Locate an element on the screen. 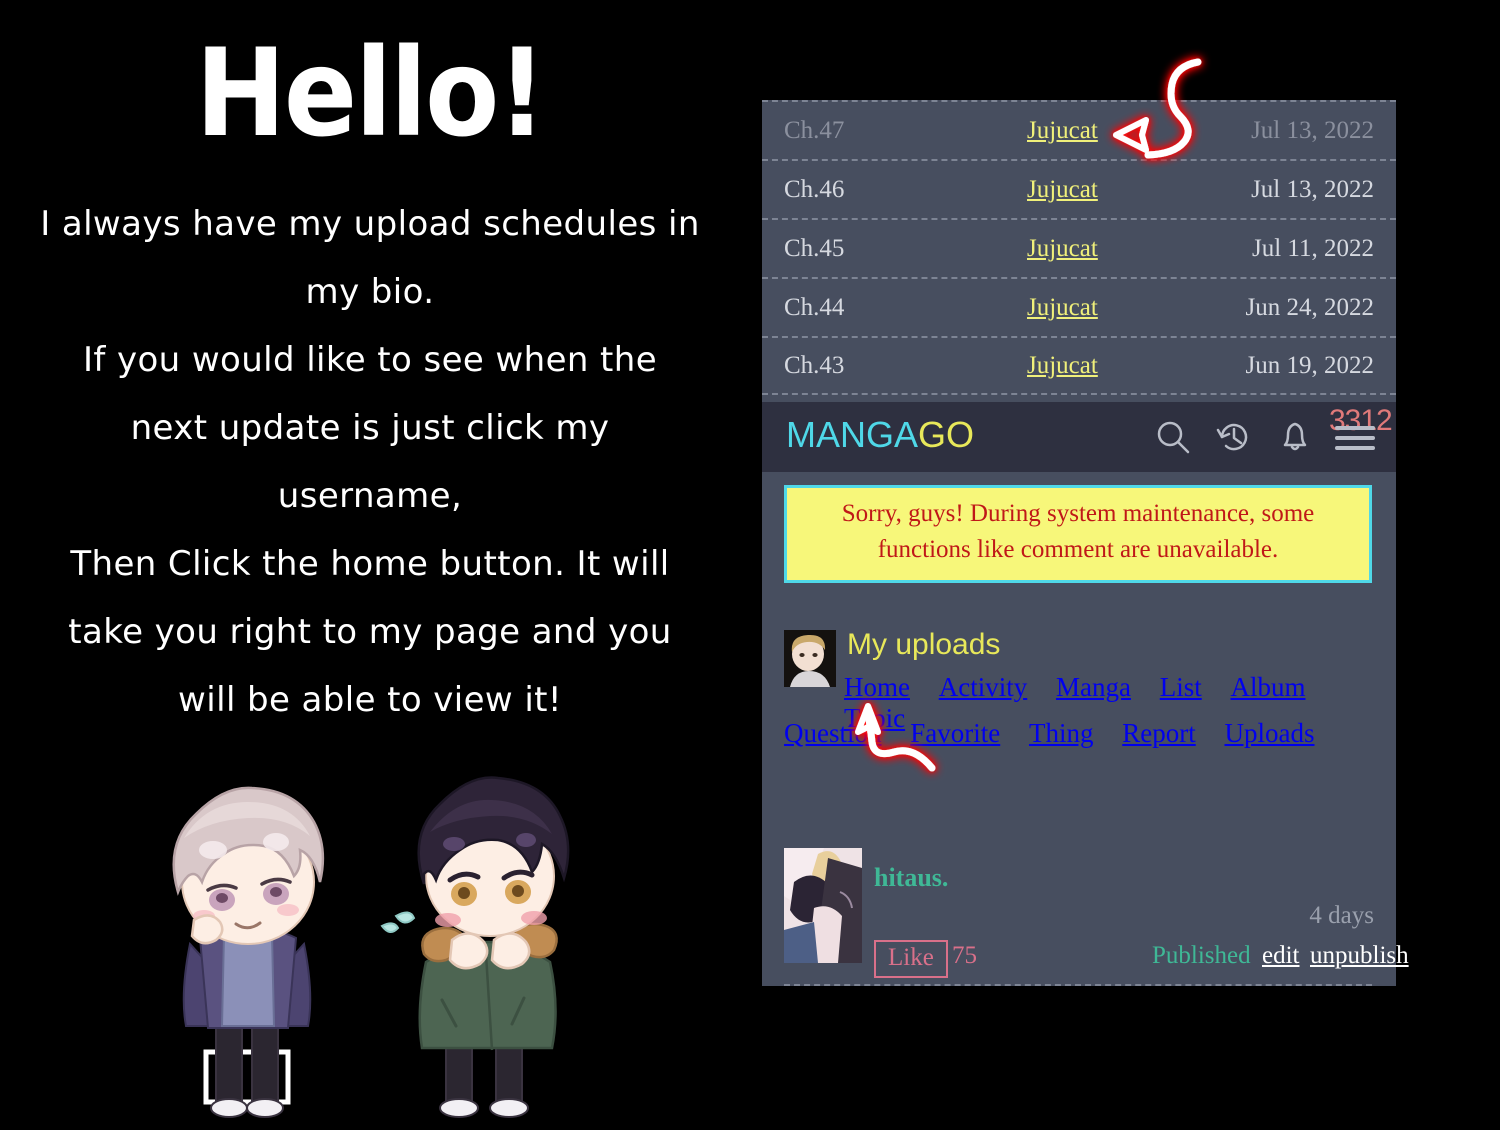 The width and height of the screenshot is (1500, 1130). nav-item-question: Question is located at coordinates (833, 733).